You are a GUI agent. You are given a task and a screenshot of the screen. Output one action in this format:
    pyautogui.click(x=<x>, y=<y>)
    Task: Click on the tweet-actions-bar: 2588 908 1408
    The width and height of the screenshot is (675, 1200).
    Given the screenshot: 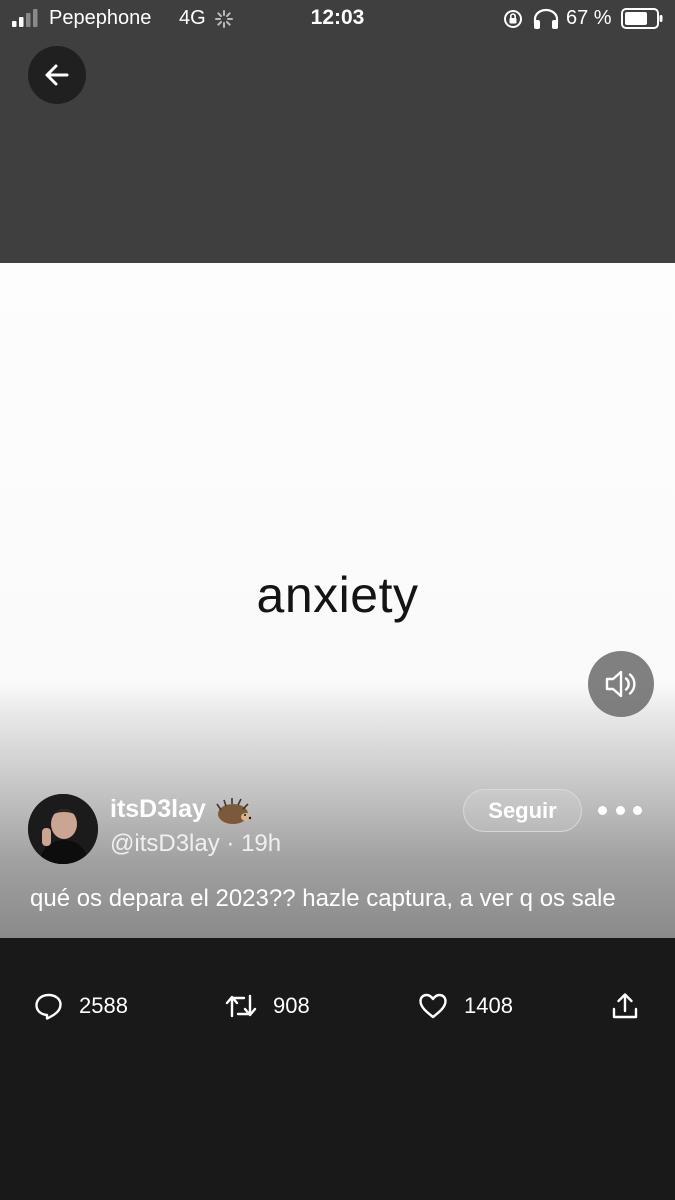 What is the action you would take?
    pyautogui.click(x=337, y=1006)
    